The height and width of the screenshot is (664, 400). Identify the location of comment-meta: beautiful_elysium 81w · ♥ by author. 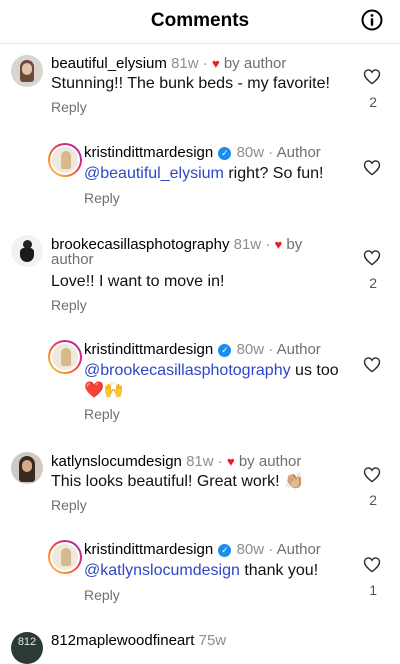
(169, 63).